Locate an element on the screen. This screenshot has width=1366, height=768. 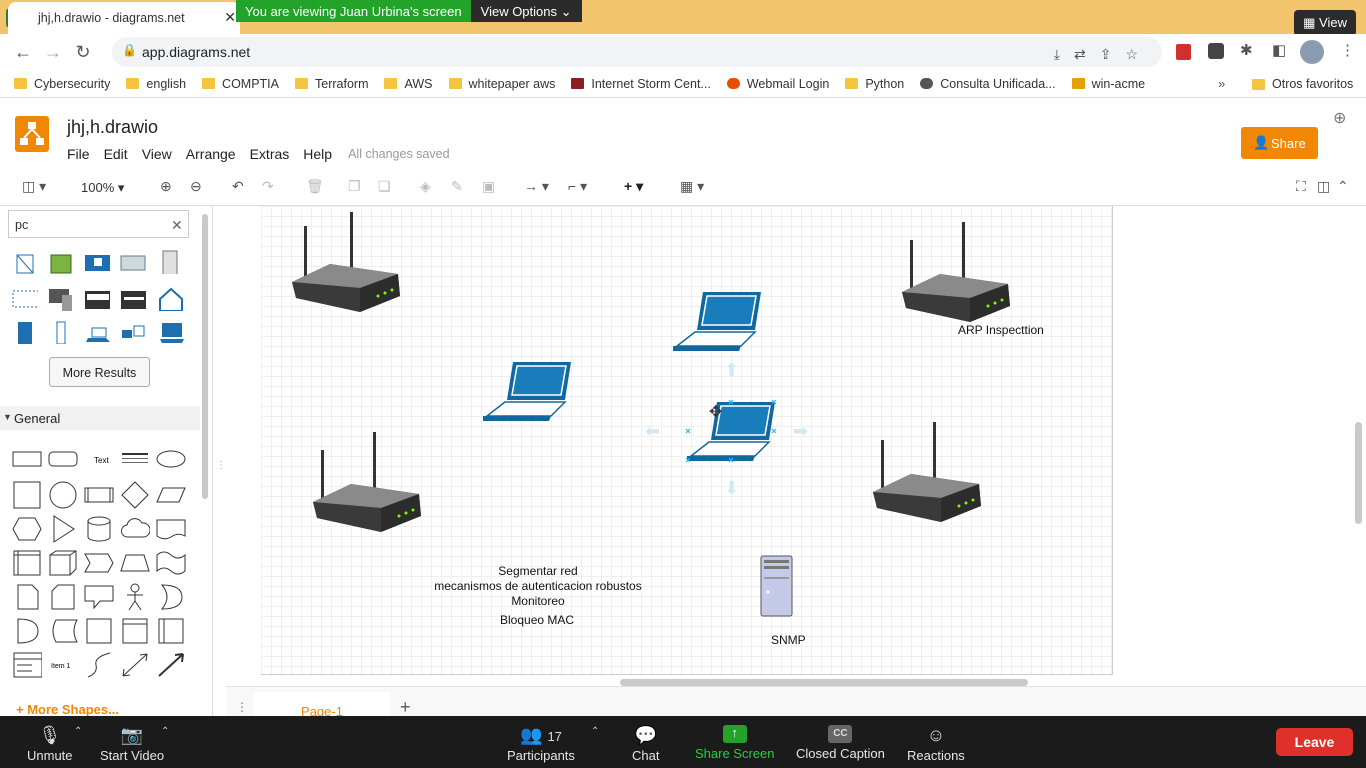
menu-extras: Extras is located at coordinates (270, 154).